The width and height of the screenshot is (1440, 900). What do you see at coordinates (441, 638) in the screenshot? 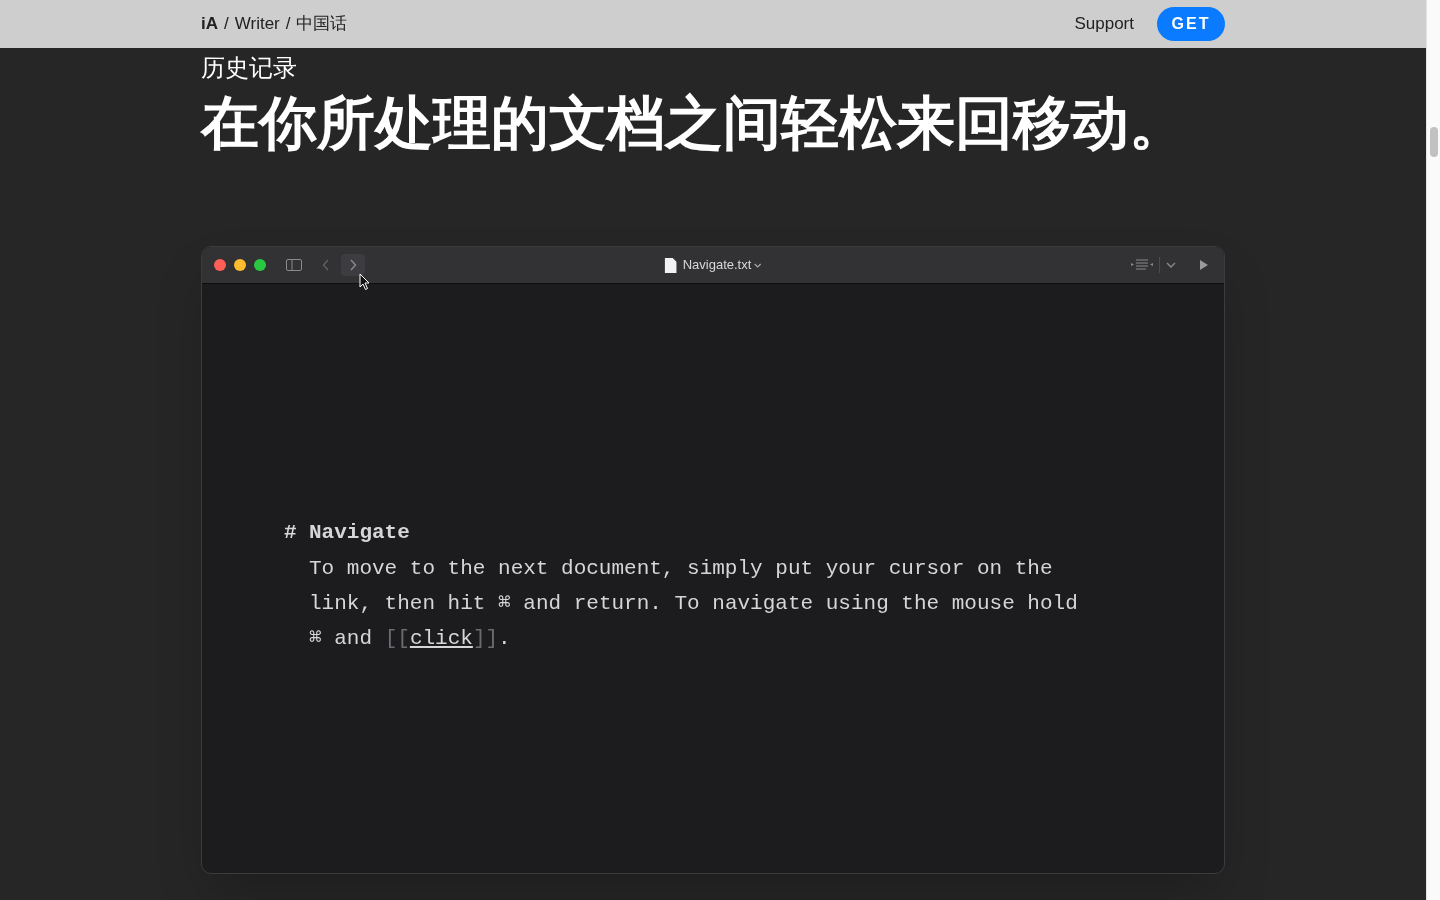
I see `wiki-link: click` at bounding box center [441, 638].